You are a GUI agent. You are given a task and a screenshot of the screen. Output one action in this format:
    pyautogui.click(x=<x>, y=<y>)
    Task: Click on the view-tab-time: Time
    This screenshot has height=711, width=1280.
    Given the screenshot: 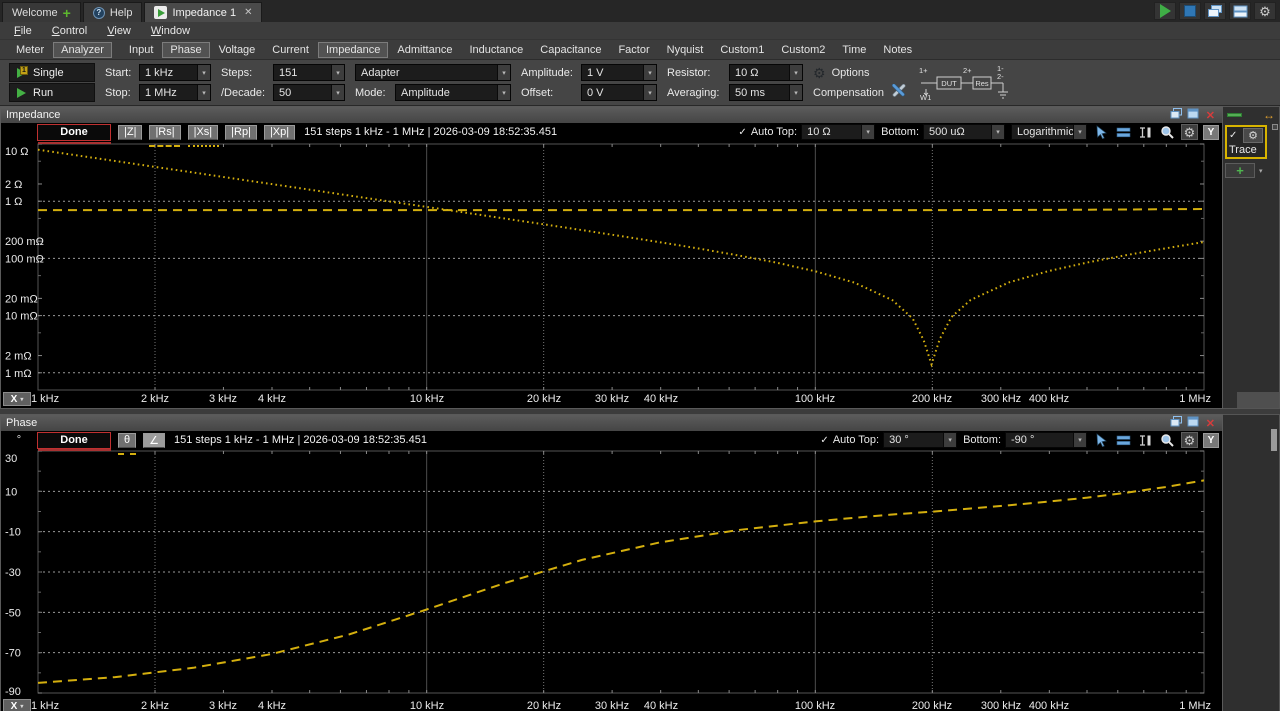 What is the action you would take?
    pyautogui.click(x=854, y=50)
    